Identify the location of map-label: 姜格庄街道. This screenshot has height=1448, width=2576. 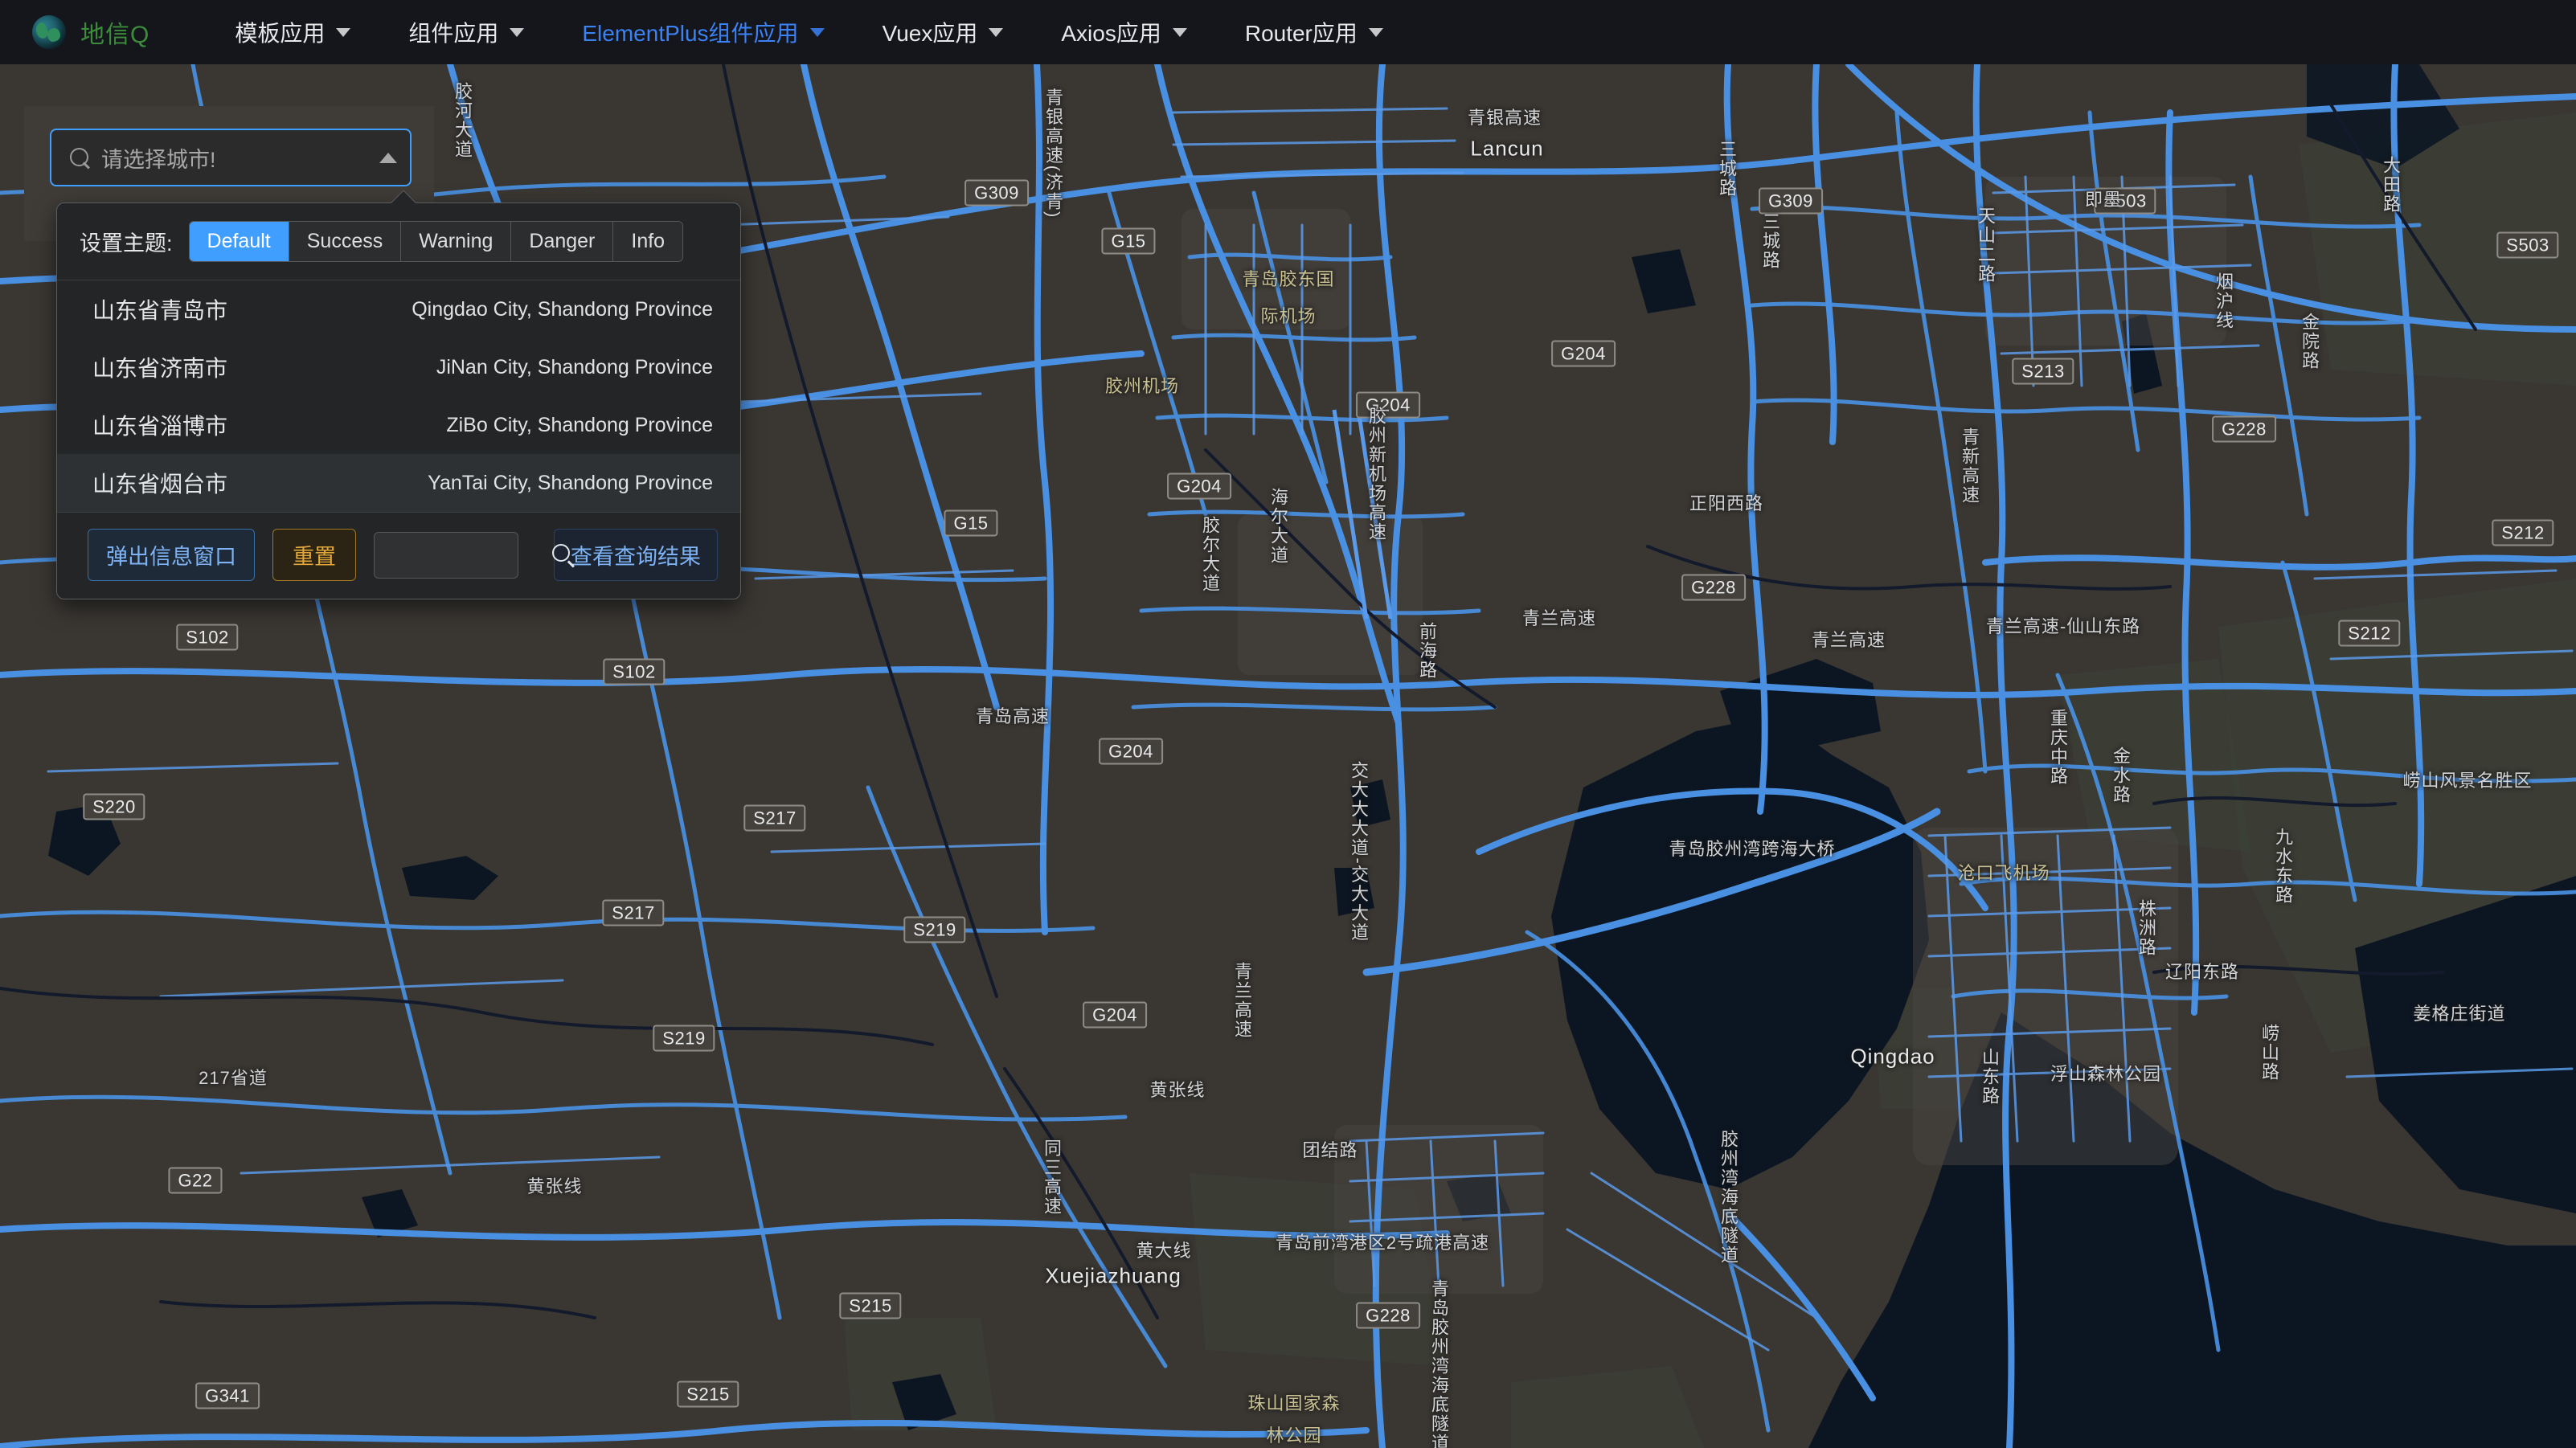
(2459, 1014).